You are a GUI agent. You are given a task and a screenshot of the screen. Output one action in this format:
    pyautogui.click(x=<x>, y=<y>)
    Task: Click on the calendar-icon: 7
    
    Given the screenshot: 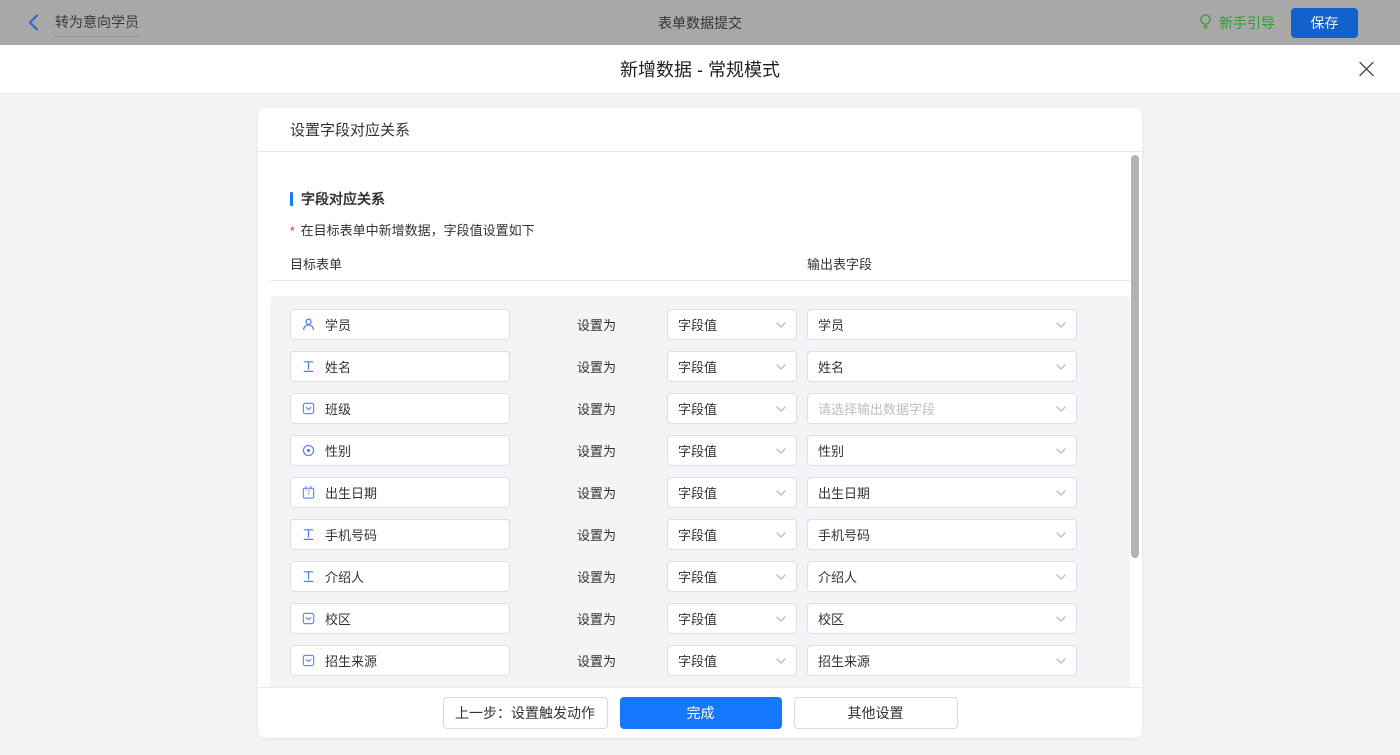 What is the action you would take?
    pyautogui.click(x=308, y=492)
    